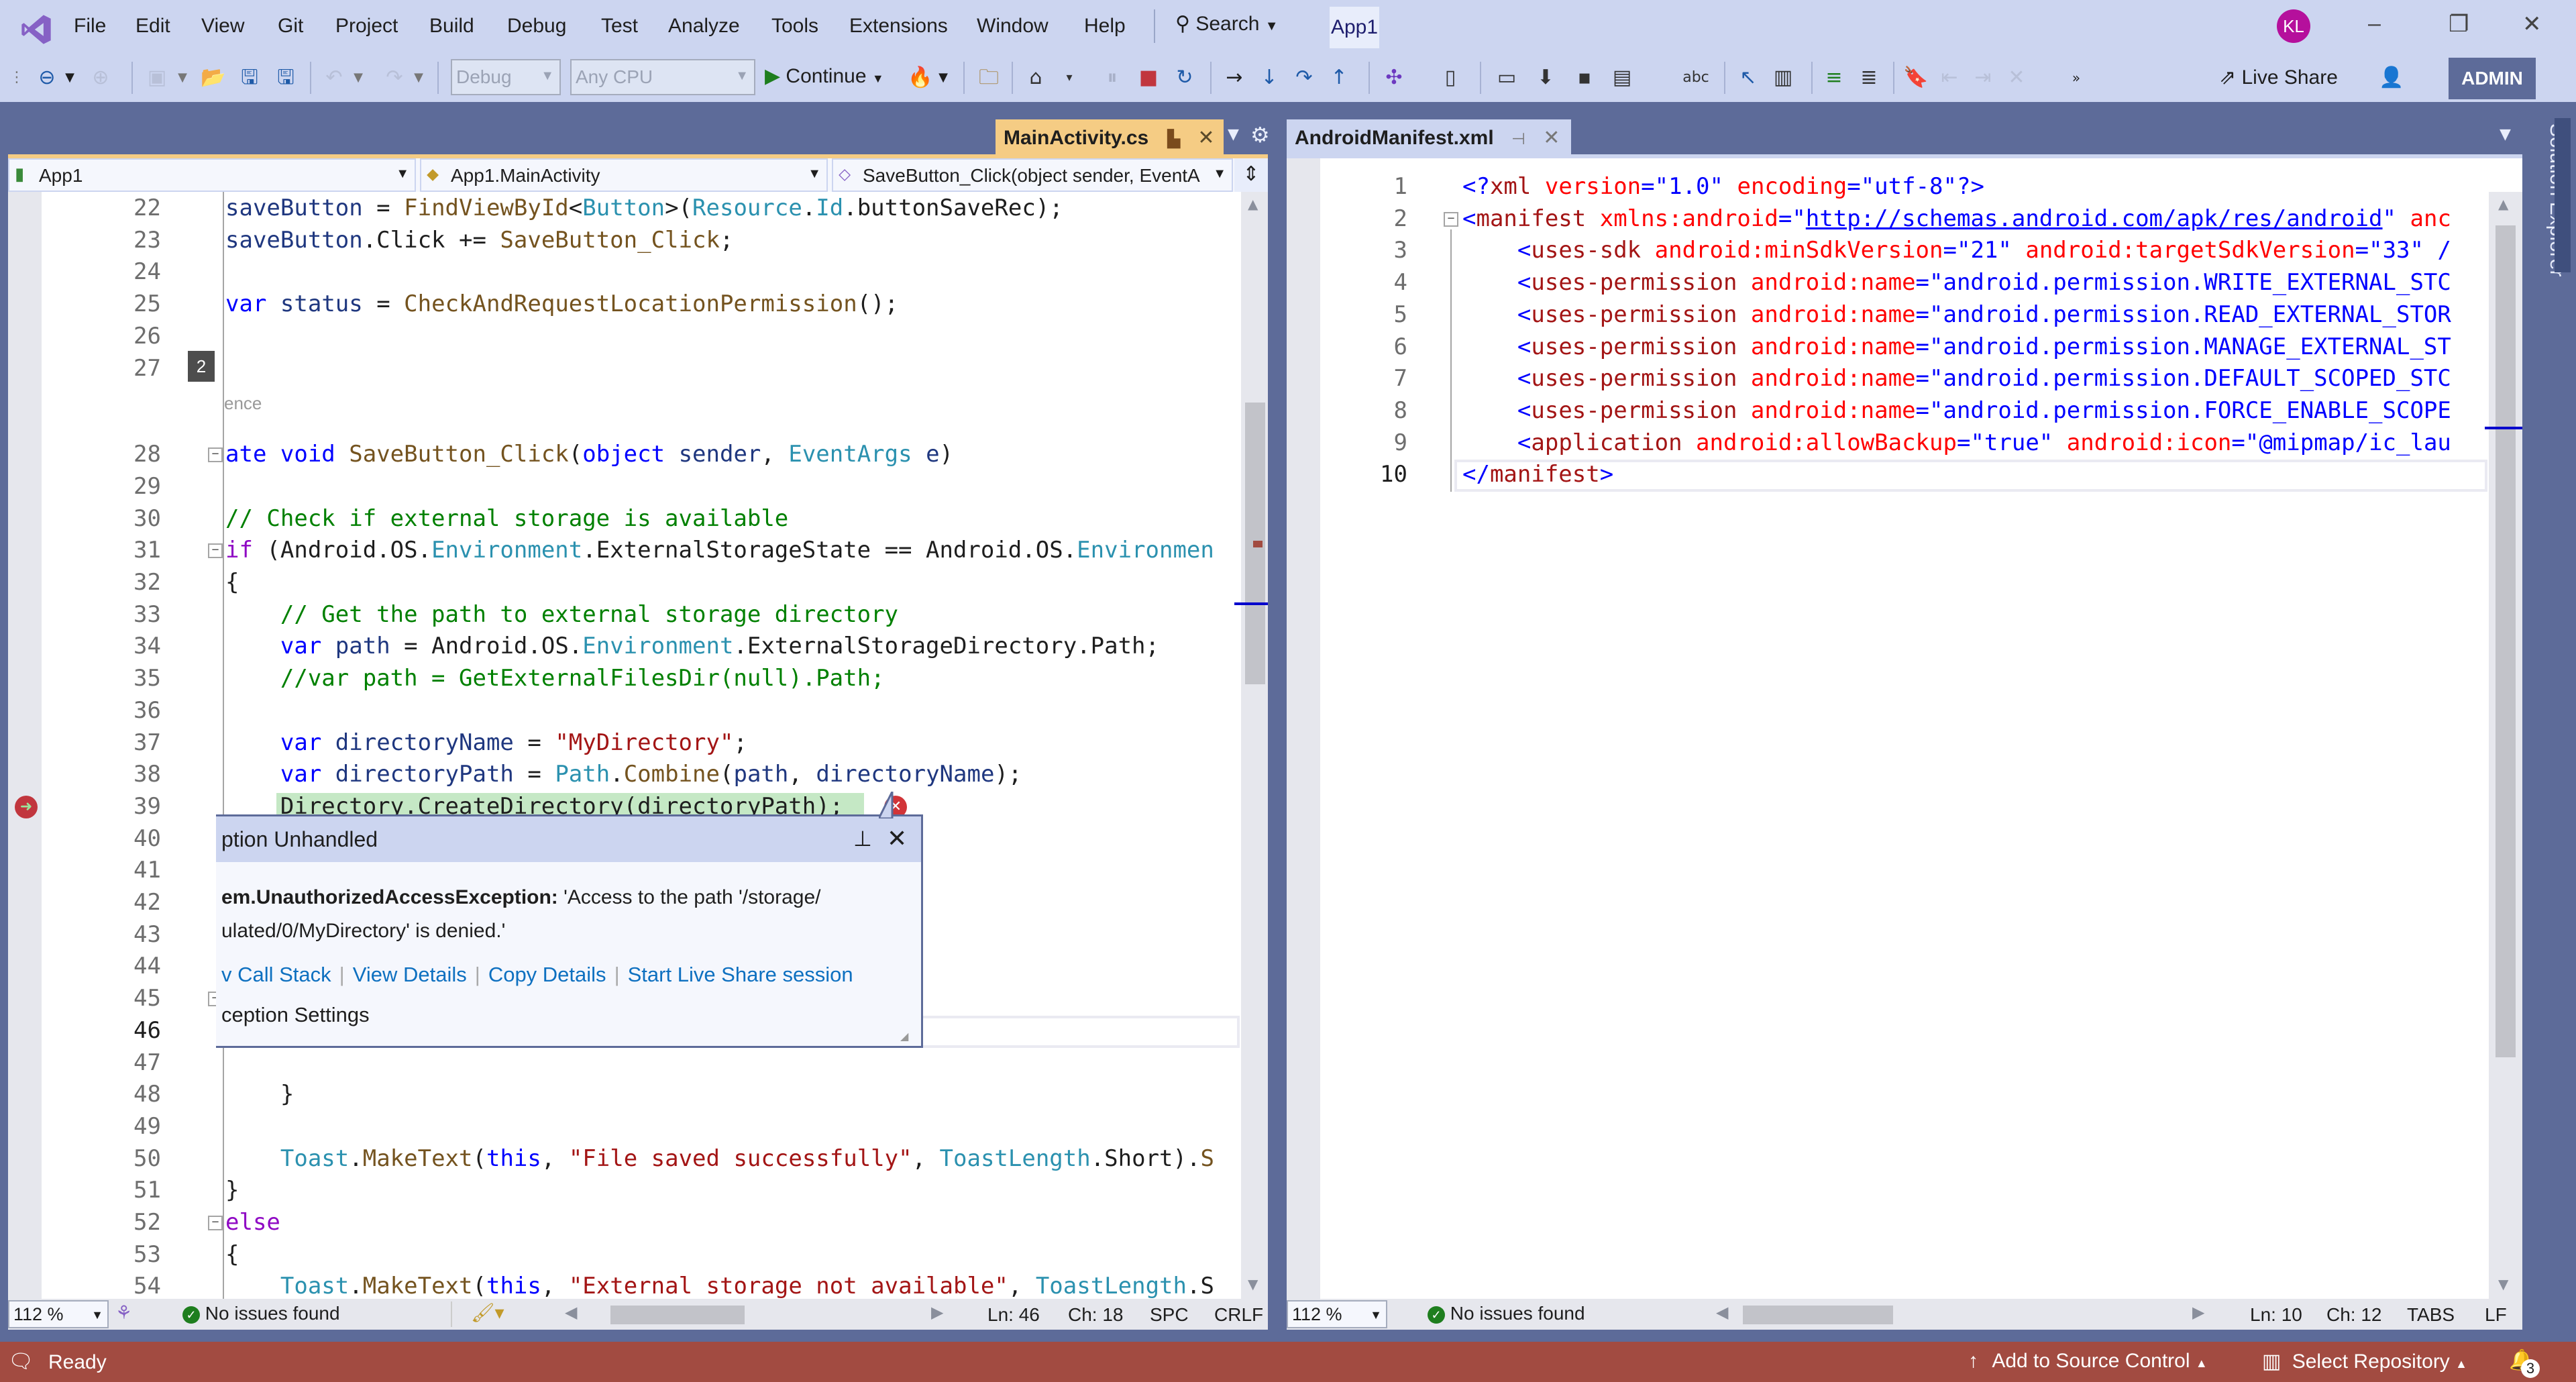 This screenshot has width=2576, height=1382. What do you see at coordinates (1696, 78) in the screenshot?
I see `spell-check-icon: abc` at bounding box center [1696, 78].